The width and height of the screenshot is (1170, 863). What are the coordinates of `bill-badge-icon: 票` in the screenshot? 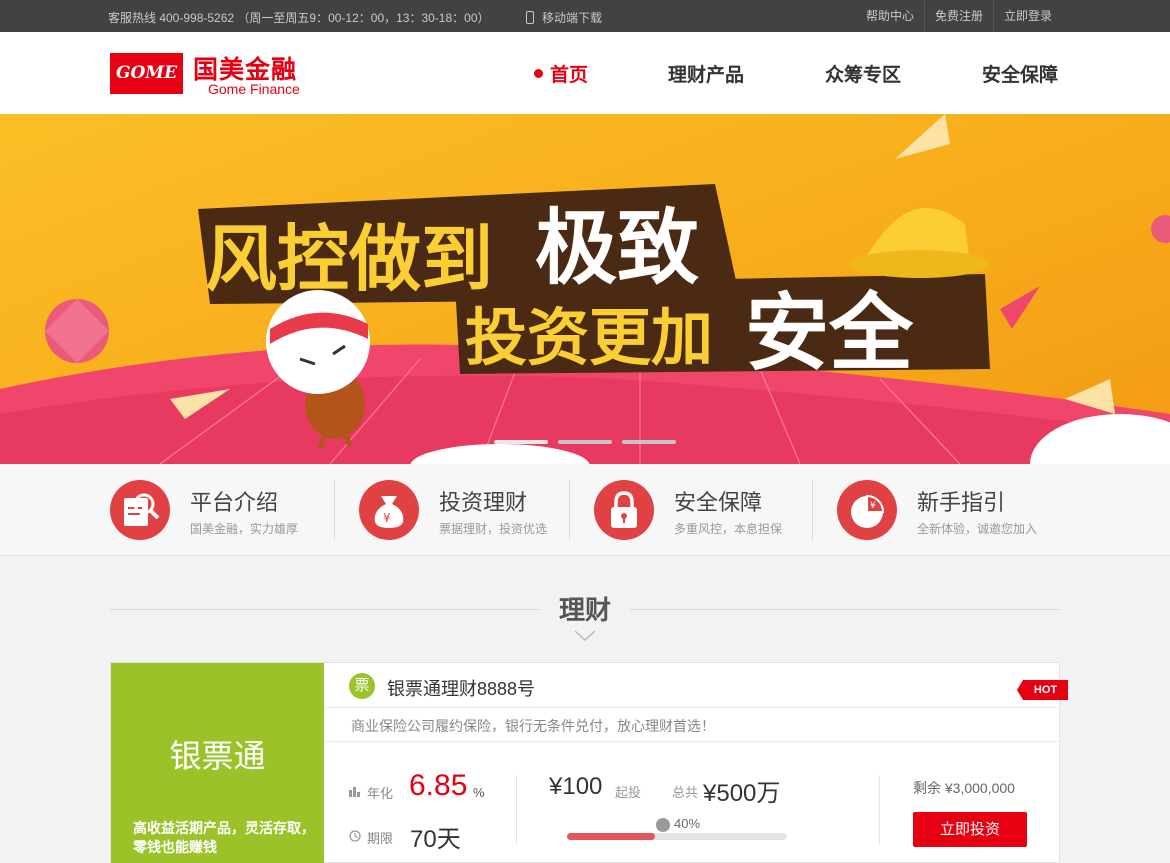 It's located at (362, 686).